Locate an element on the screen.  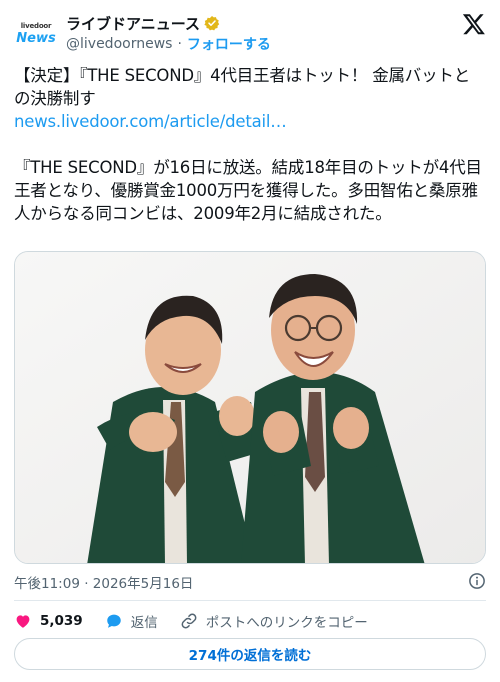
avatar: livedoor News is located at coordinates (36, 34).